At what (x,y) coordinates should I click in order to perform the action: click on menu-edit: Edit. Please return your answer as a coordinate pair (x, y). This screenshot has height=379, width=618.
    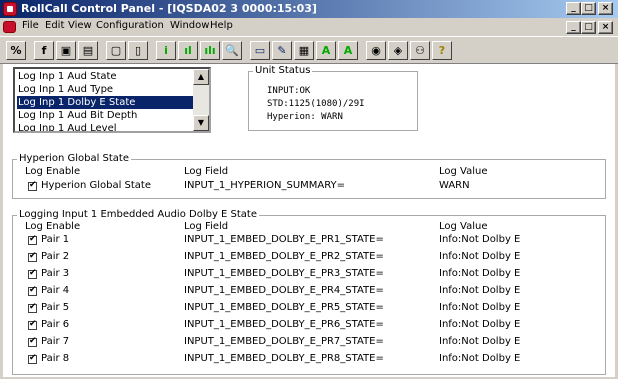
    Looking at the image, I should click on (54, 25).